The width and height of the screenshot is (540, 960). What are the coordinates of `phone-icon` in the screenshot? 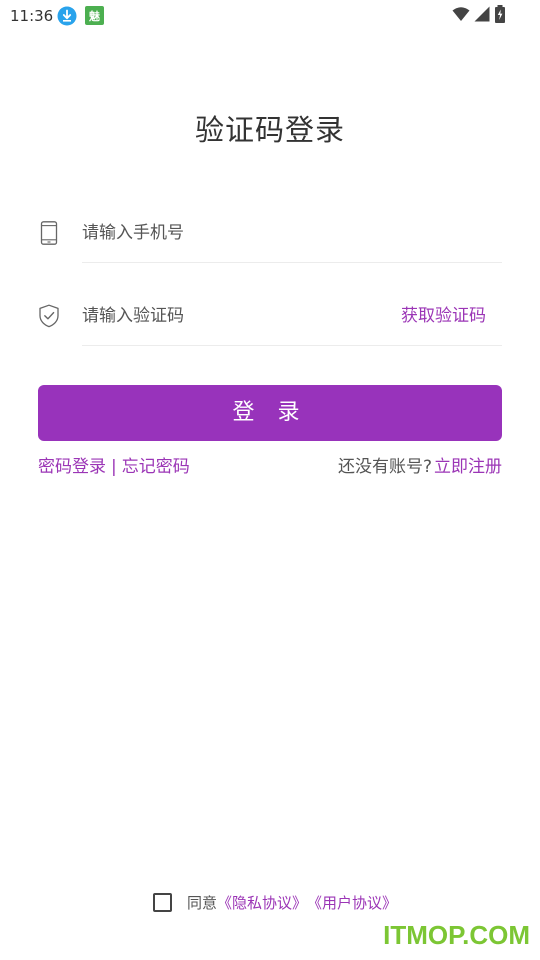 It's located at (49, 233).